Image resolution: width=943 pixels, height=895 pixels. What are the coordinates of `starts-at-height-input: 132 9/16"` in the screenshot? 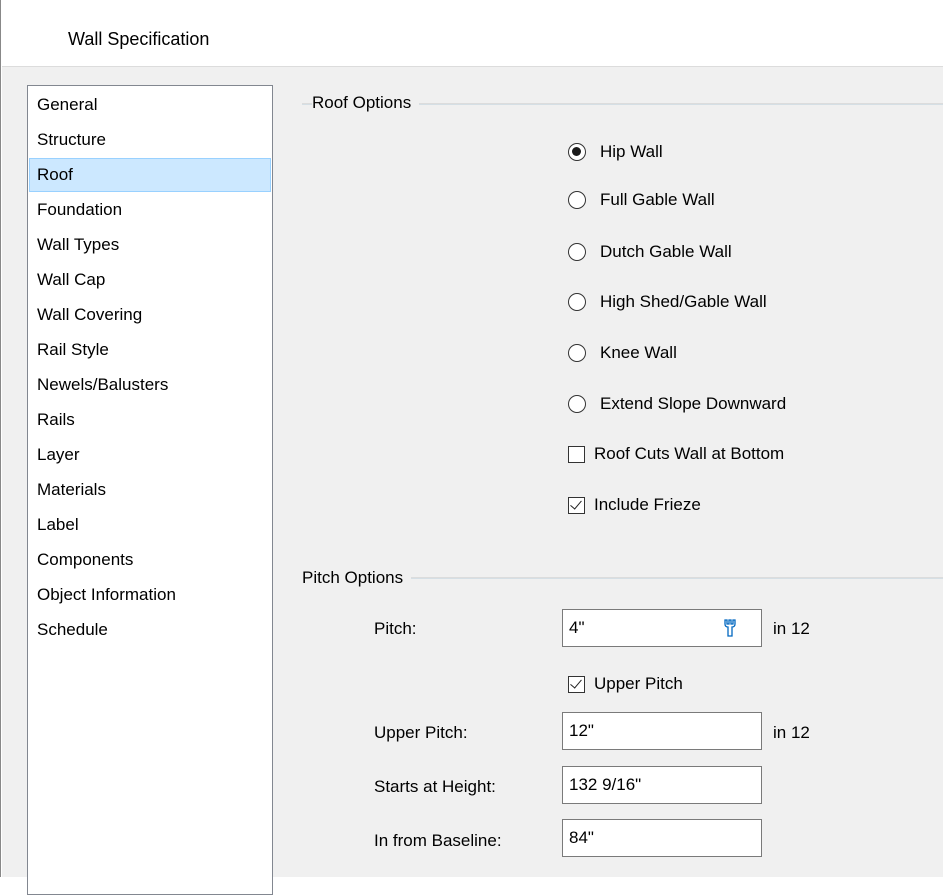 It's located at (662, 785).